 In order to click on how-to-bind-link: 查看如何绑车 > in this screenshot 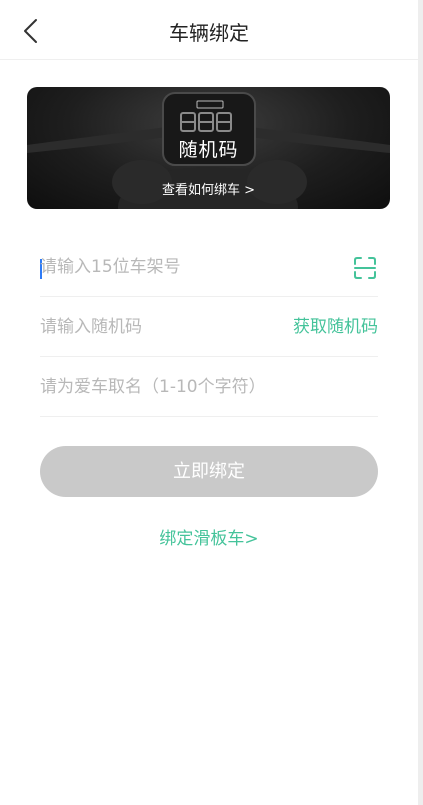, I will do `click(208, 188)`.